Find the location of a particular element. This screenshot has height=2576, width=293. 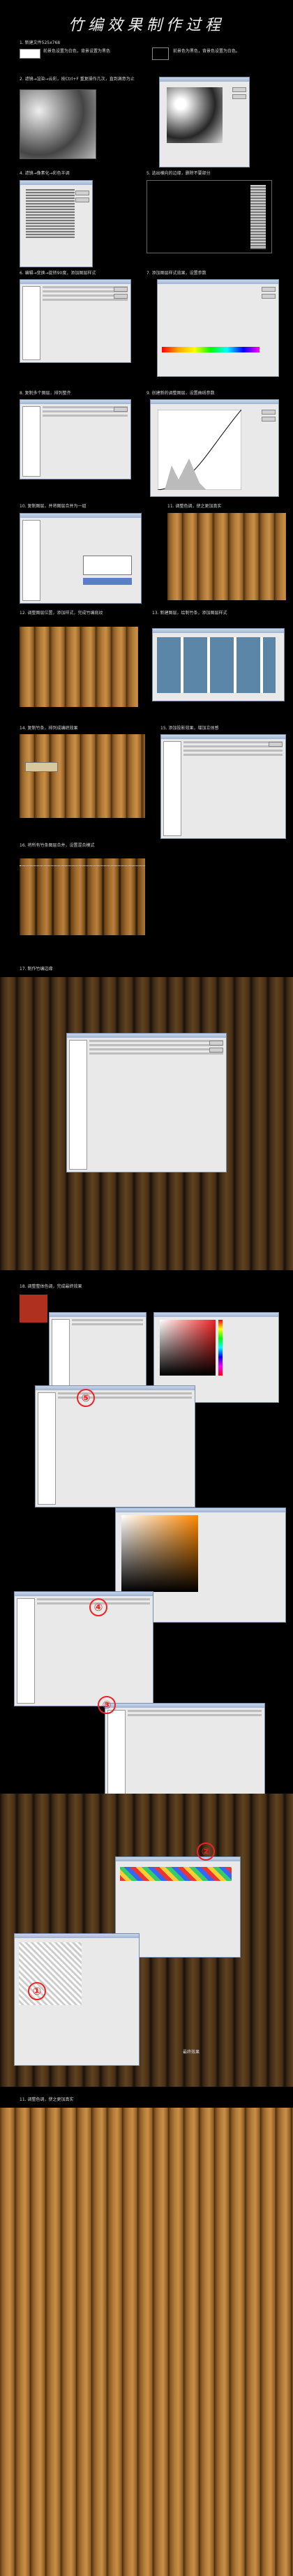

thumbnails-panel is located at coordinates (218, 665).